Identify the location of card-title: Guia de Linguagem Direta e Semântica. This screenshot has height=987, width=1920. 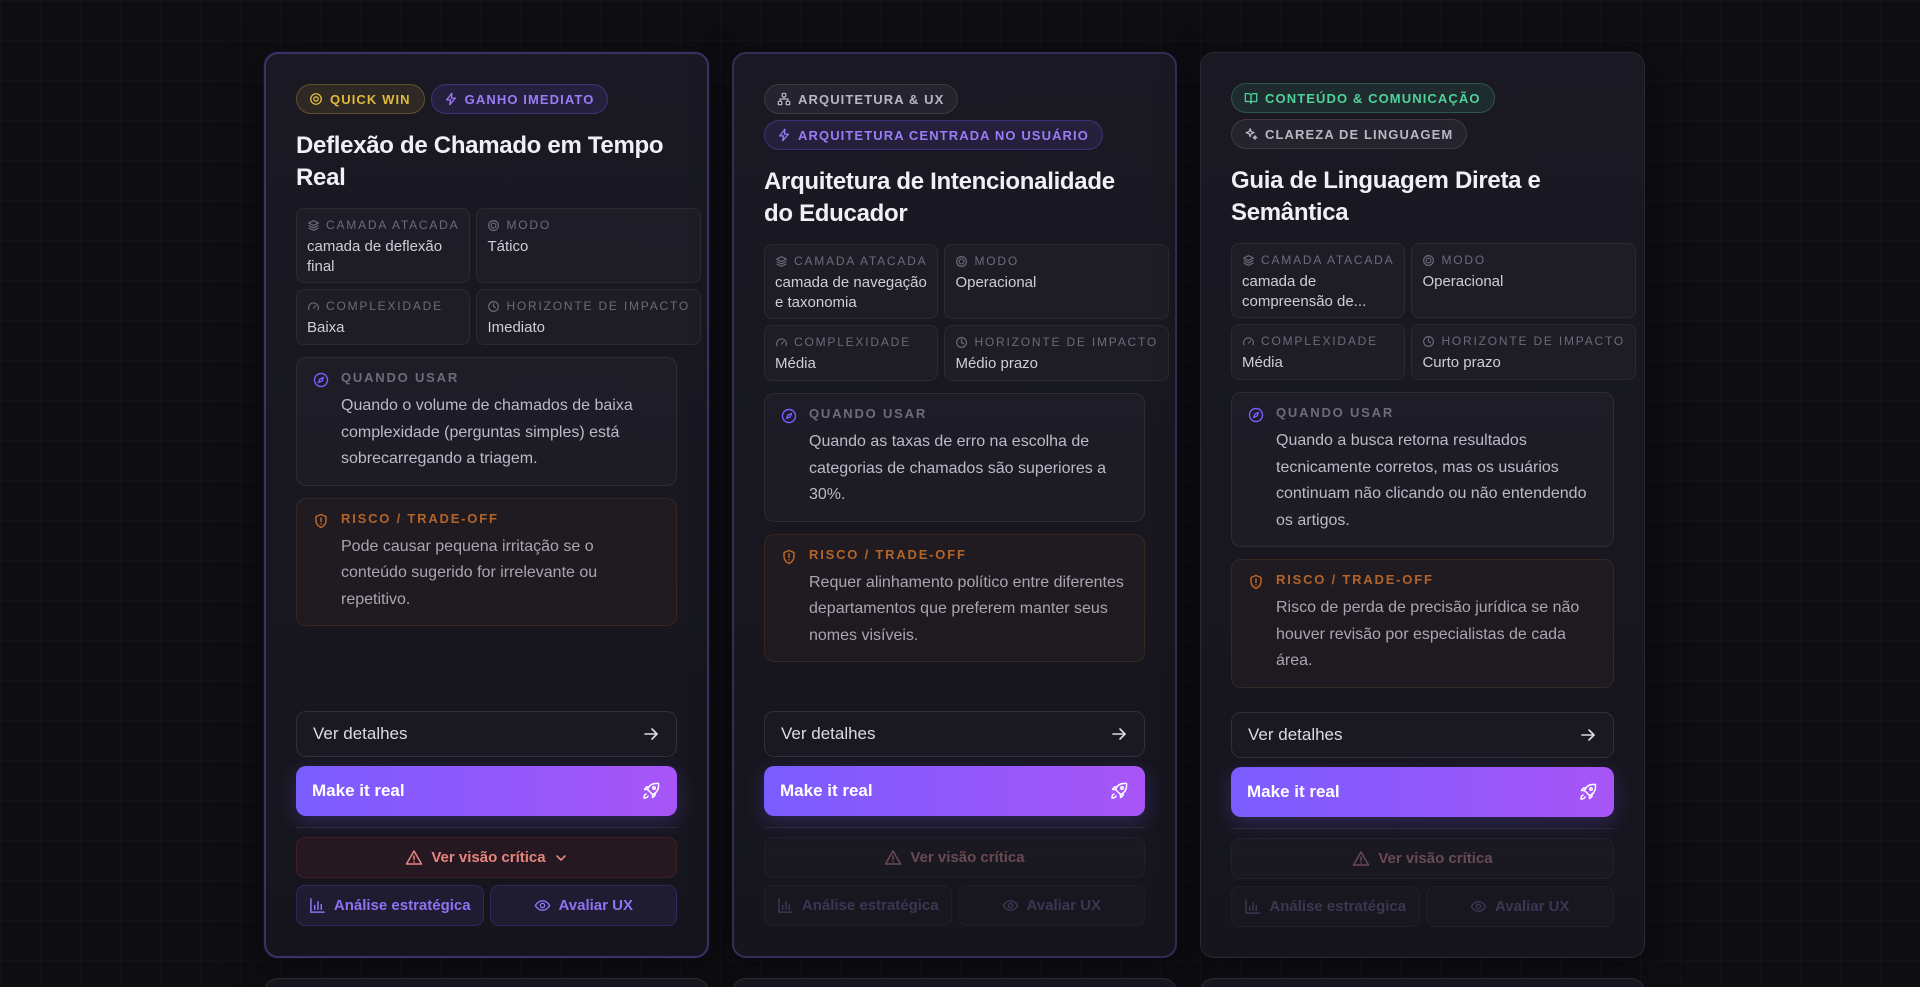
(1386, 196).